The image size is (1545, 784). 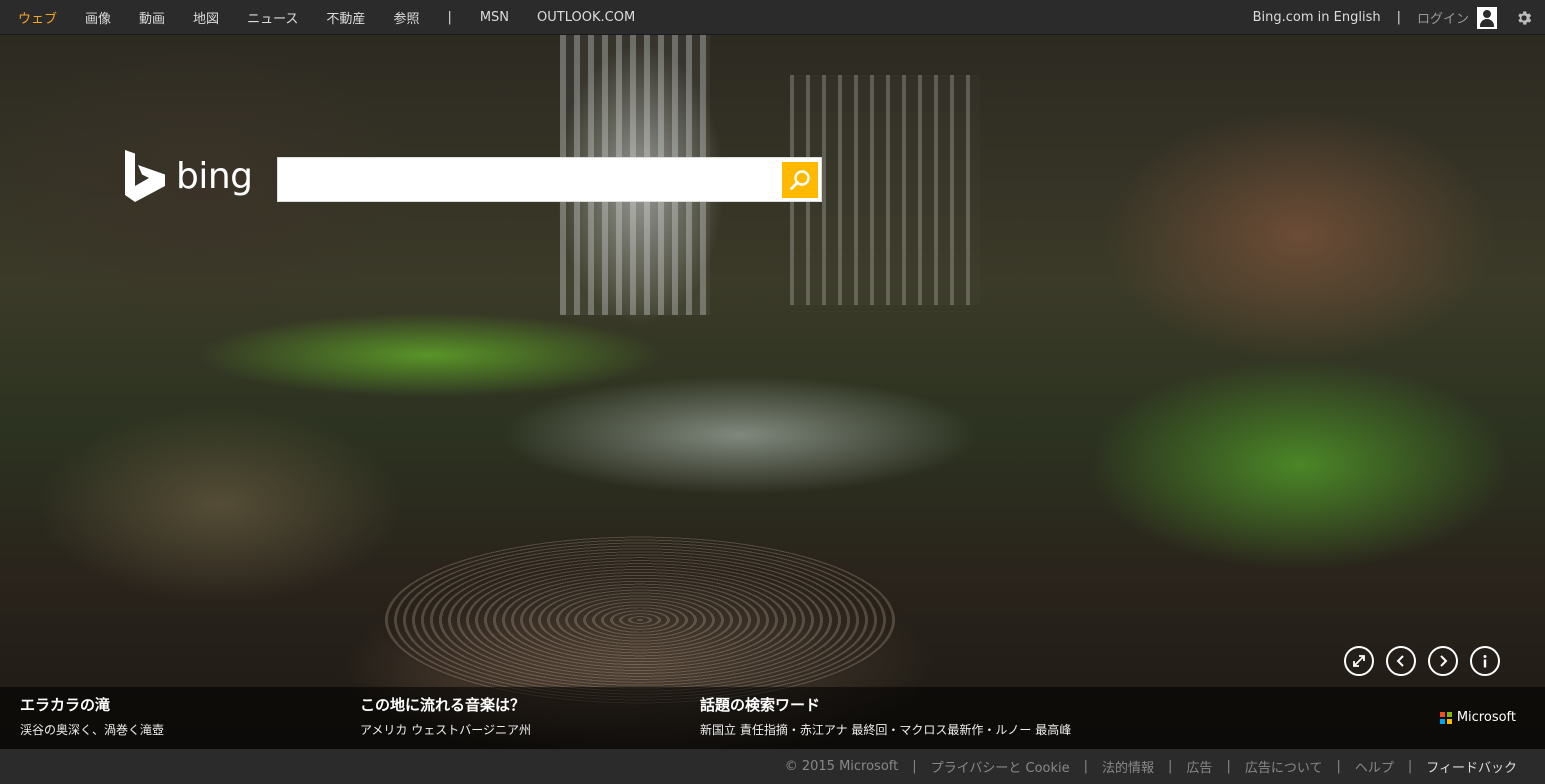 What do you see at coordinates (1393, 17) in the screenshot?
I see `top-right-controls: Bing.com in English | ログイン` at bounding box center [1393, 17].